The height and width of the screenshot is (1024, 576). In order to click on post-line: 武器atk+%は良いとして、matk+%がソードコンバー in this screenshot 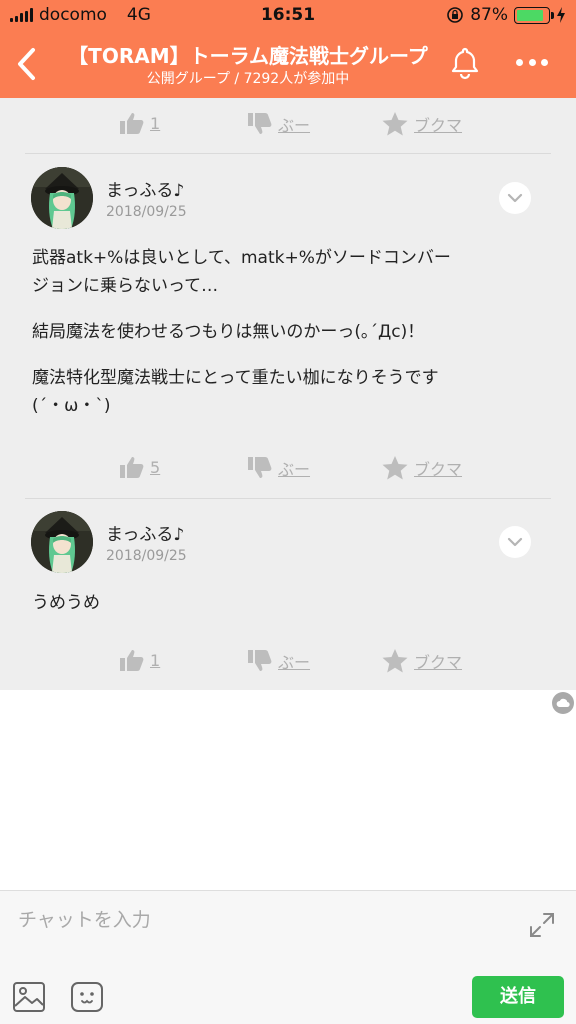, I will do `click(241, 258)`.